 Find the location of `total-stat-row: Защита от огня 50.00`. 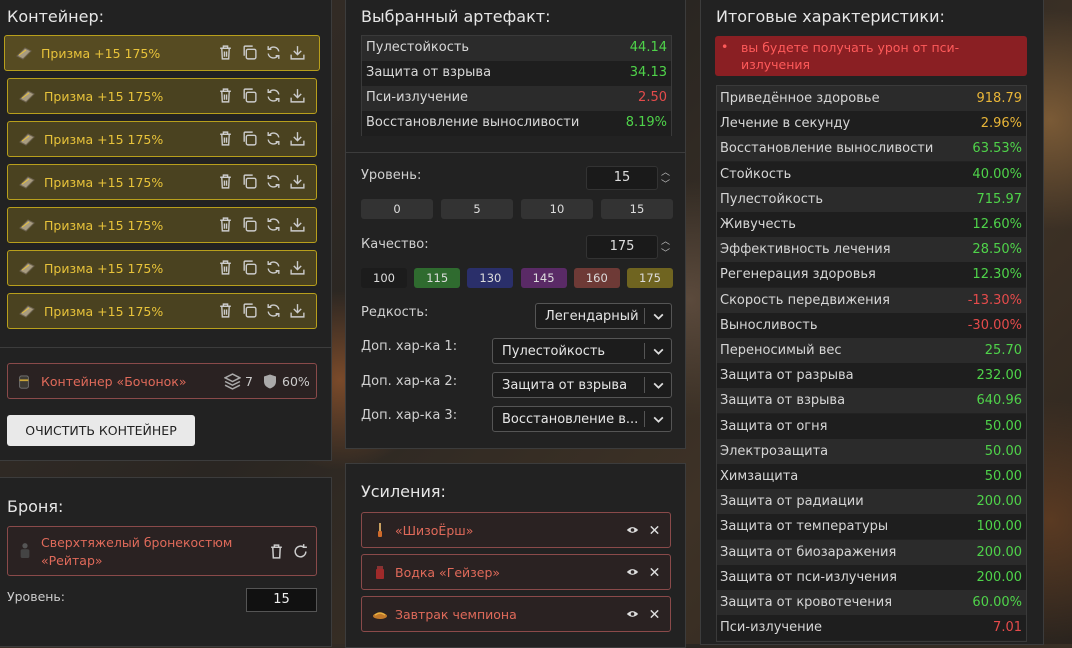

total-stat-row: Защита от огня 50.00 is located at coordinates (871, 426).